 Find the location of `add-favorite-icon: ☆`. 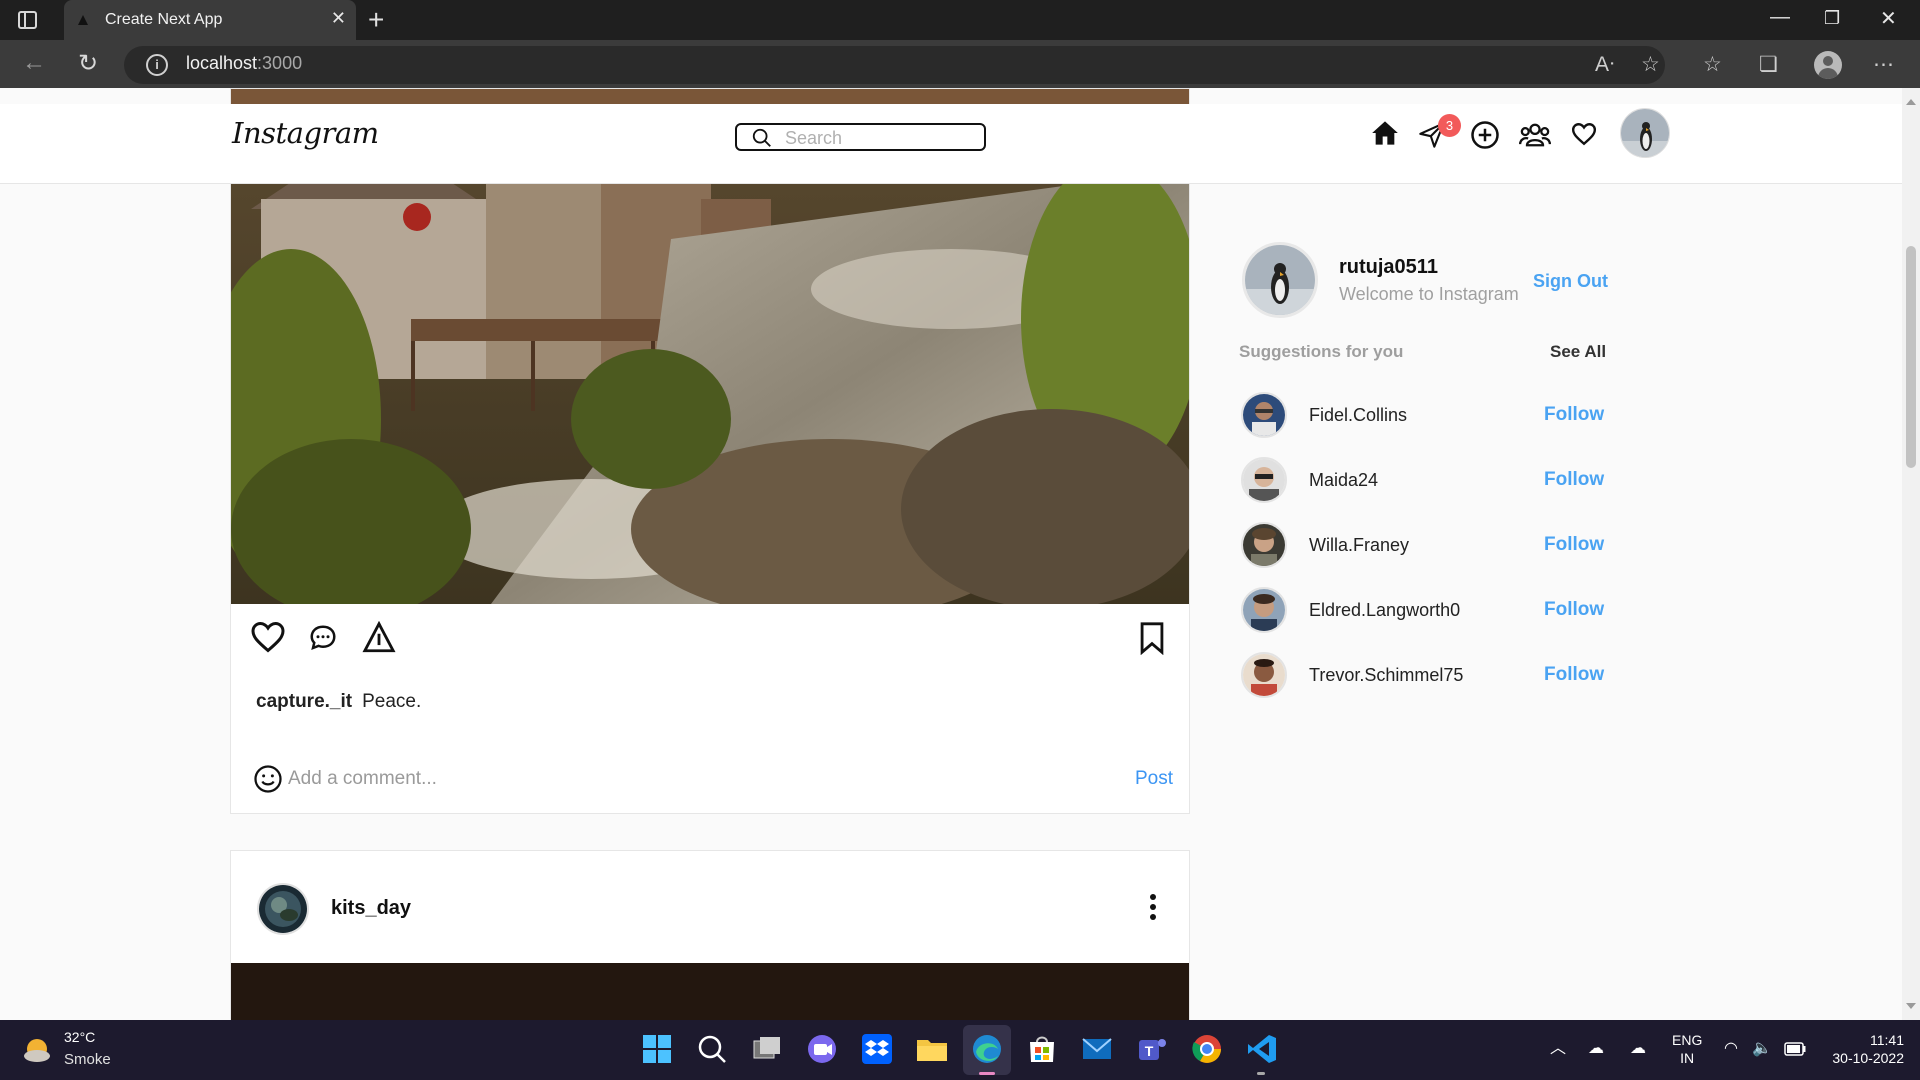

add-favorite-icon: ☆ is located at coordinates (1650, 64).